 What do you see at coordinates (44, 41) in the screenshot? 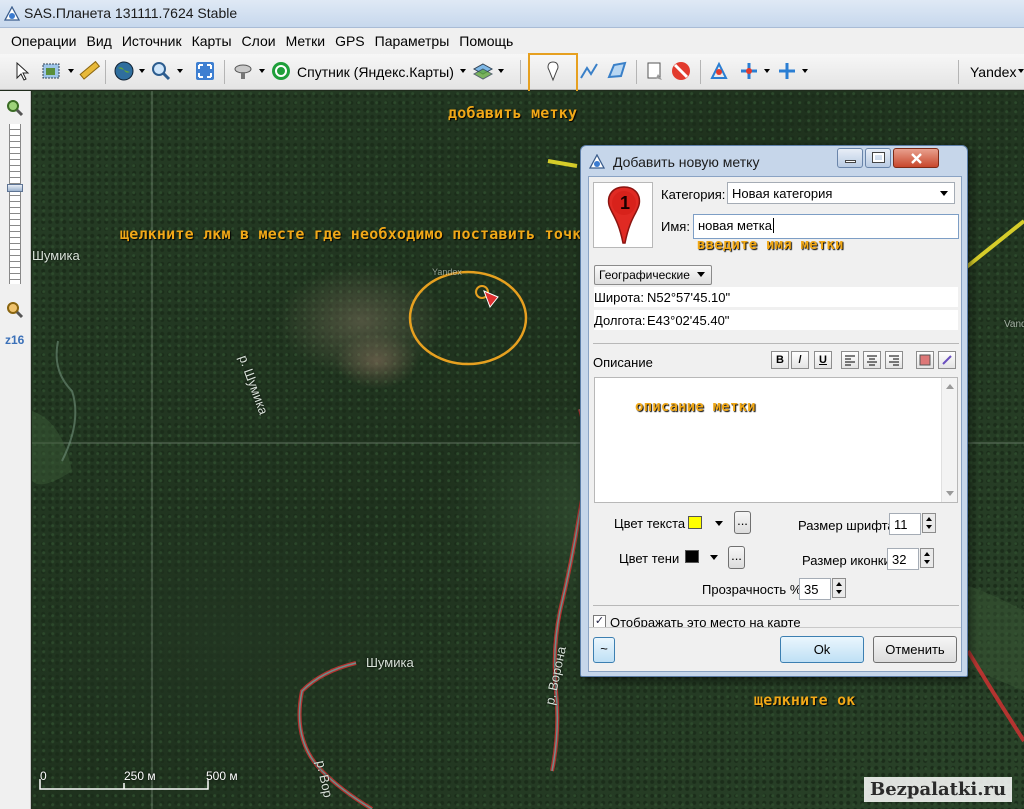
I see `menu-operations: Операции` at bounding box center [44, 41].